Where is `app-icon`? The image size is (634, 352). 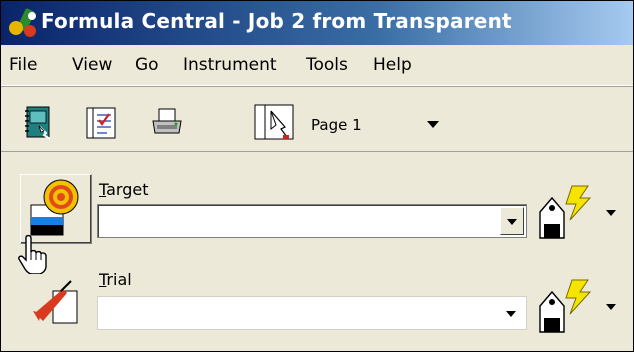
app-icon is located at coordinates (22, 22).